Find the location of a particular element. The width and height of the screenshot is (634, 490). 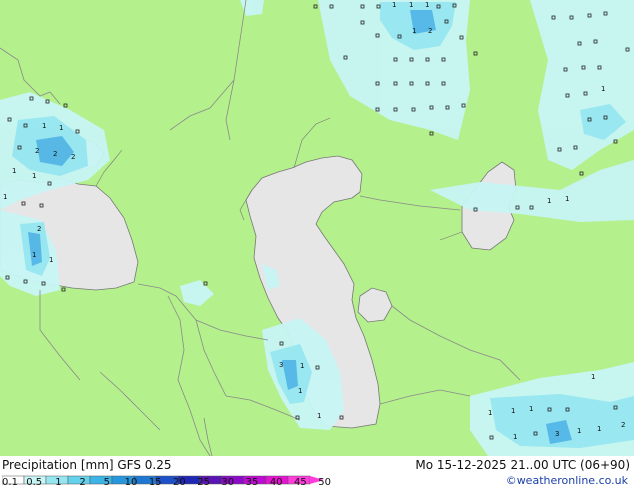

colorbar-tick-label: 35 is located at coordinates (252, 482).